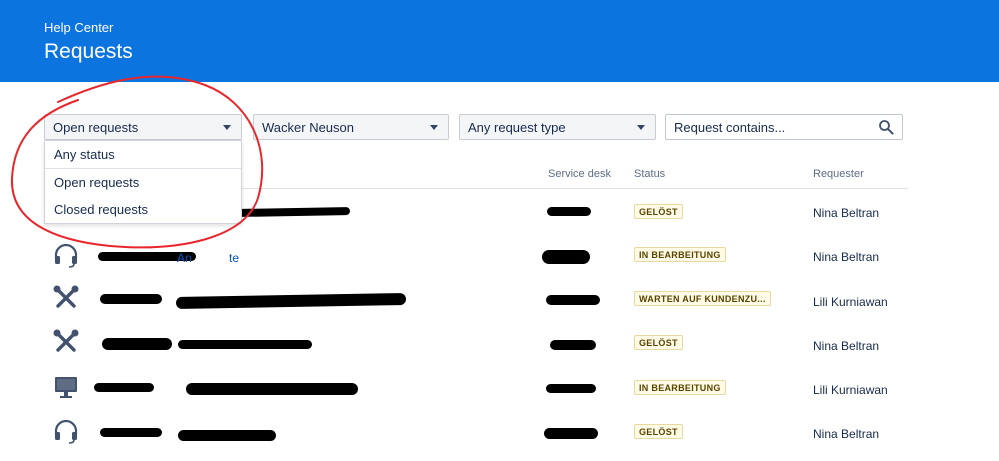  Describe the element at coordinates (517, 127) in the screenshot. I see `request-type-filter-value: Any request type` at that location.